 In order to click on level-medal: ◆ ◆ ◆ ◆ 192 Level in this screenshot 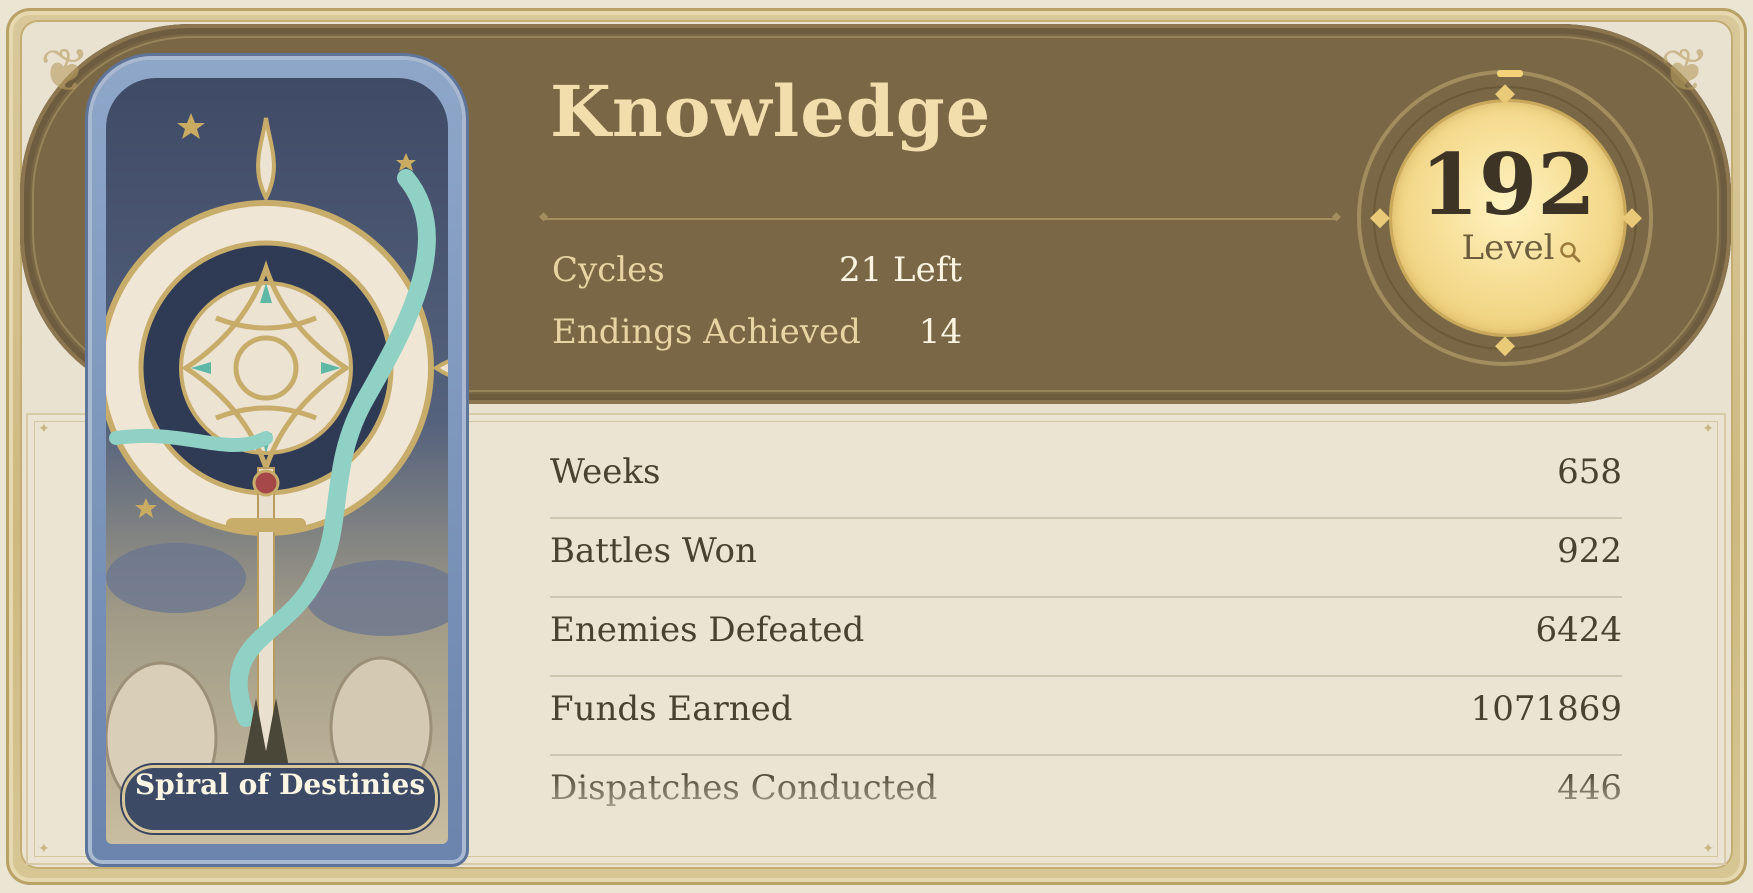, I will do `click(1506, 219)`.